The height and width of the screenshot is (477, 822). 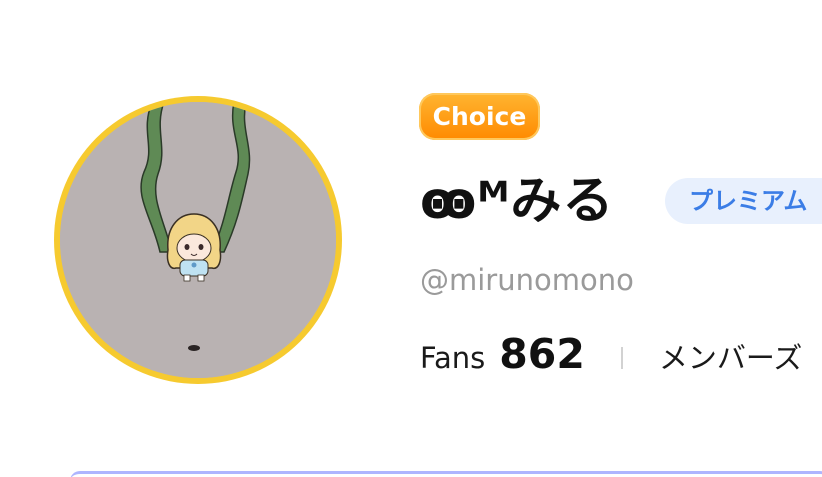 I want to click on fans-count: 862, so click(x=542, y=354).